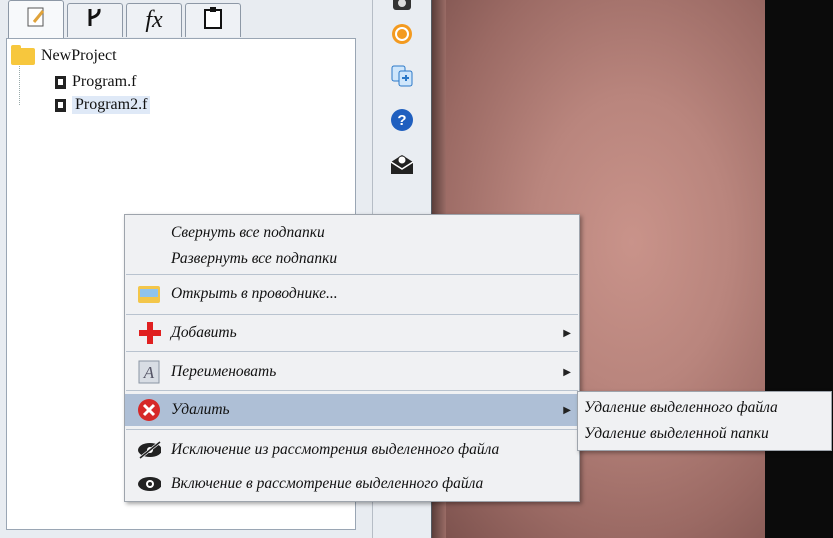  I want to click on tree-file-label: Program2.f, so click(111, 105).